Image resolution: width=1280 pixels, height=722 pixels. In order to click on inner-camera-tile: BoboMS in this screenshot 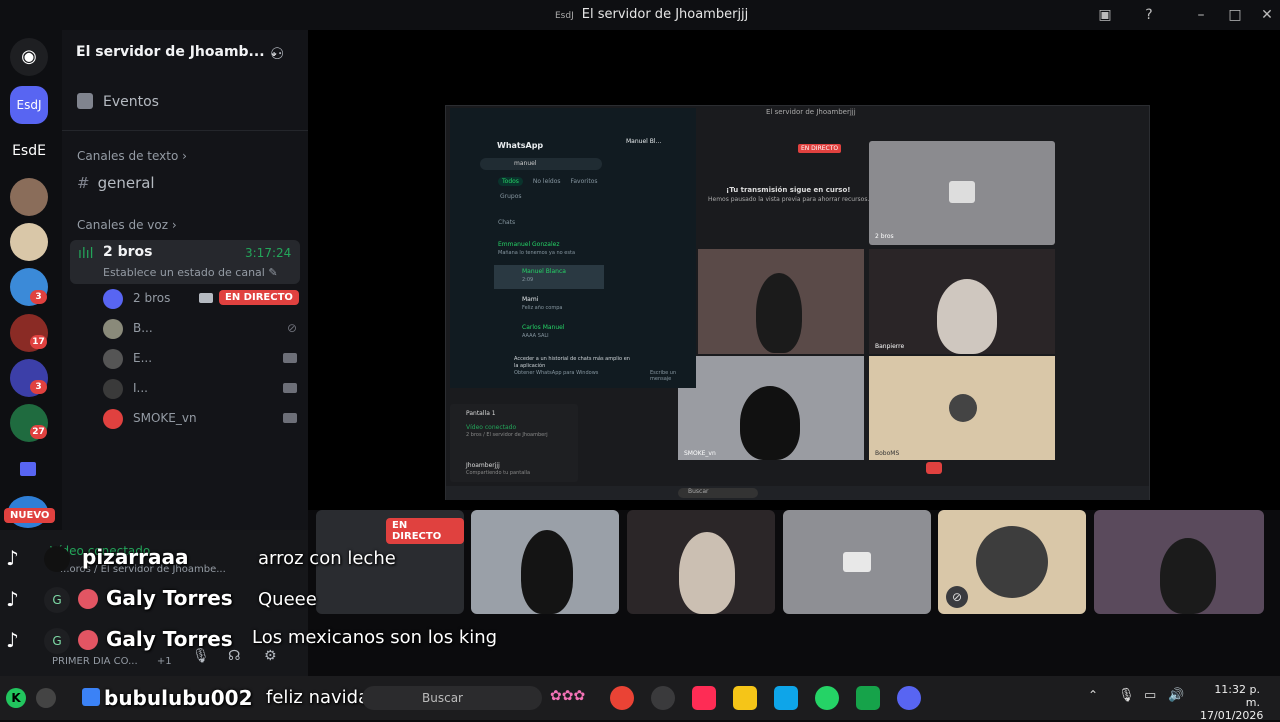, I will do `click(962, 408)`.